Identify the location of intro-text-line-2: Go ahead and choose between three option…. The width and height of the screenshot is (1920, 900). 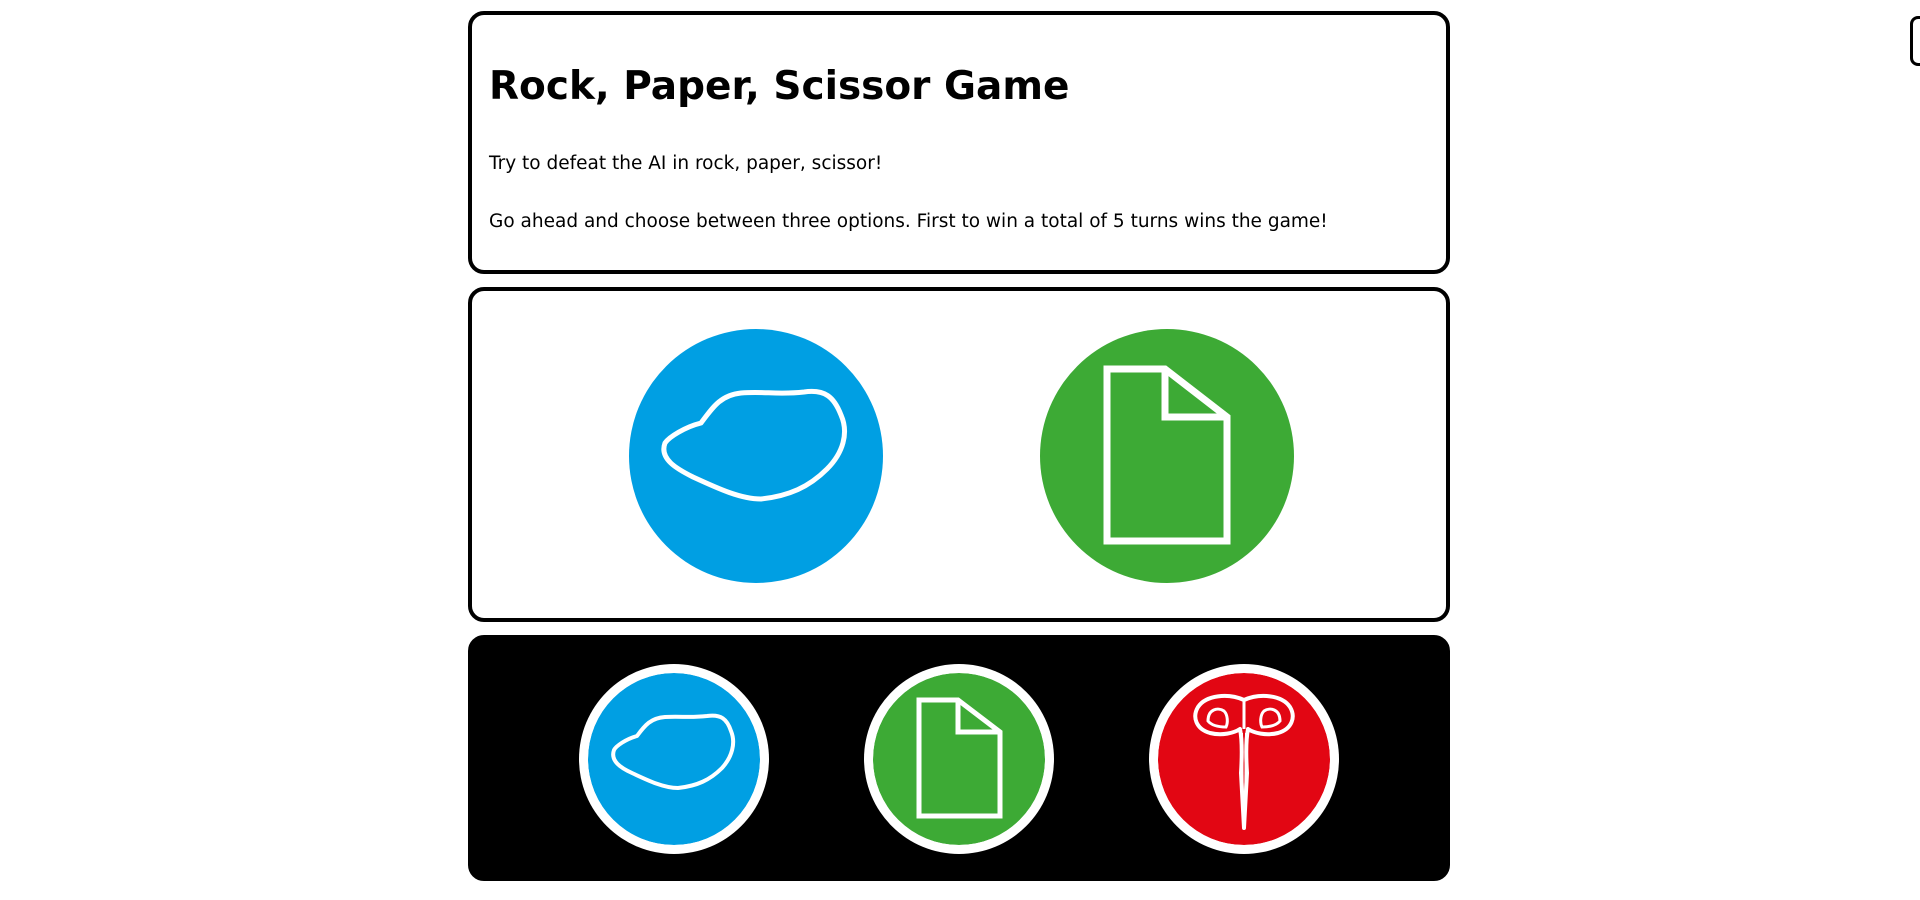
(908, 221).